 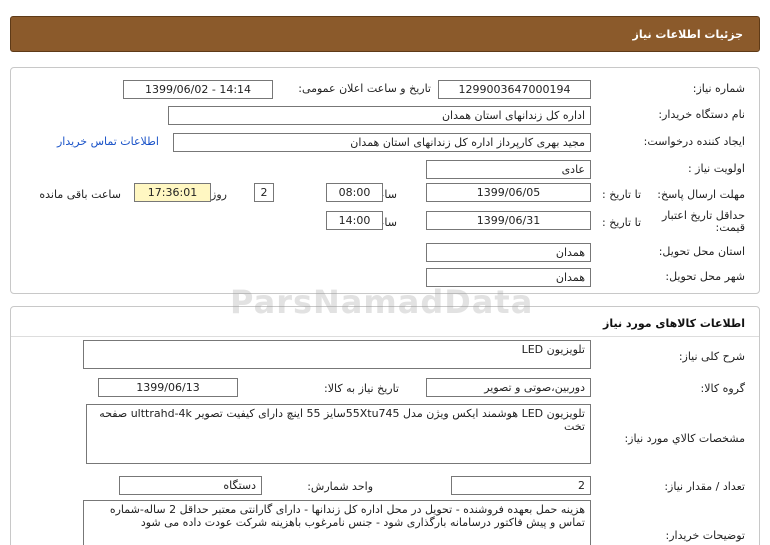 What do you see at coordinates (521, 485) in the screenshot?
I see `count-field: 2` at bounding box center [521, 485].